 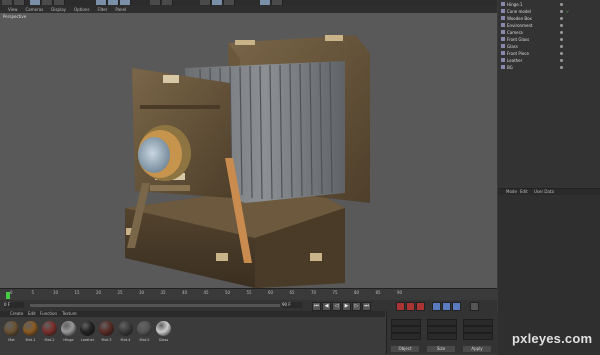 I want to click on object-row: Cone model ✓, so click(x=549, y=11).